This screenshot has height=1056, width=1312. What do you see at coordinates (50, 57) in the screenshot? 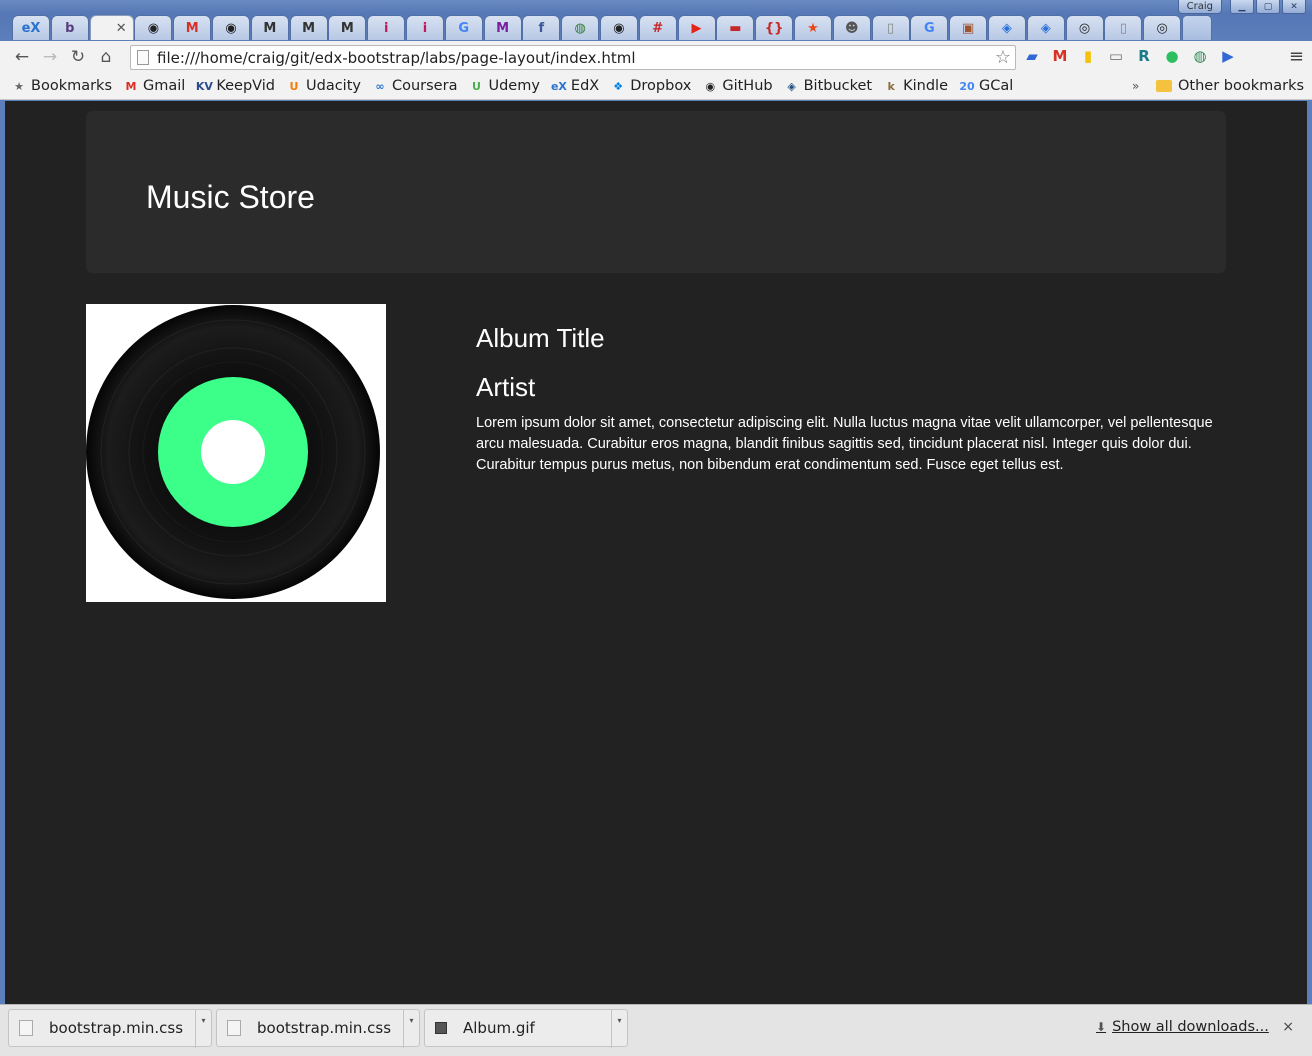
I see `forward-icon: →` at bounding box center [50, 57].